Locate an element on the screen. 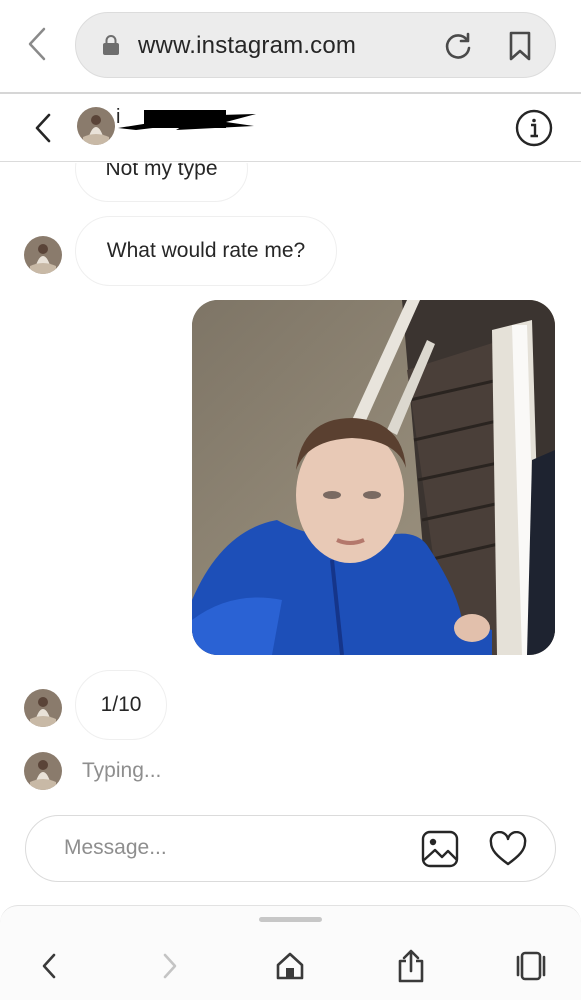  toolbar-home-button is located at coordinates (290, 966).